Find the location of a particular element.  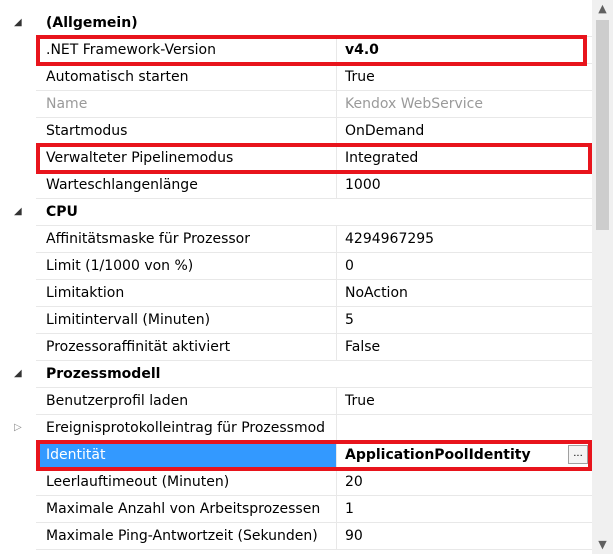

scroll-up-icon: ▲ is located at coordinates (602, 9).